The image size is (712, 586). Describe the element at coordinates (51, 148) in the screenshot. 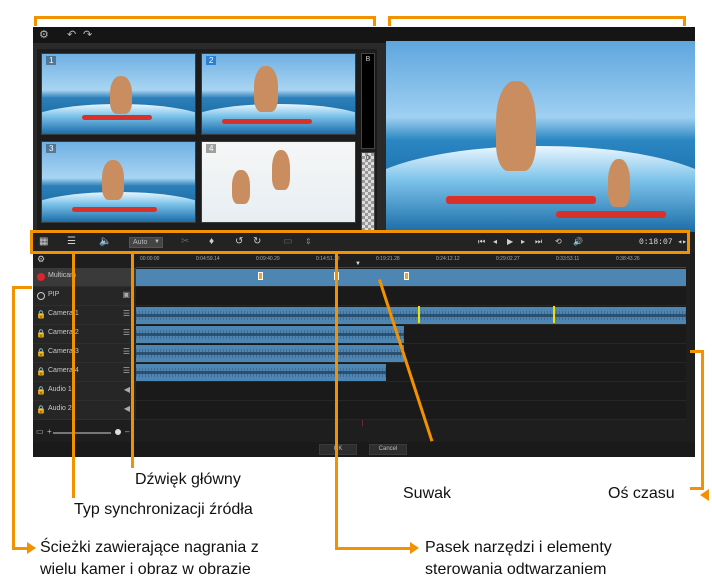

I see `camera-number: 3` at that location.